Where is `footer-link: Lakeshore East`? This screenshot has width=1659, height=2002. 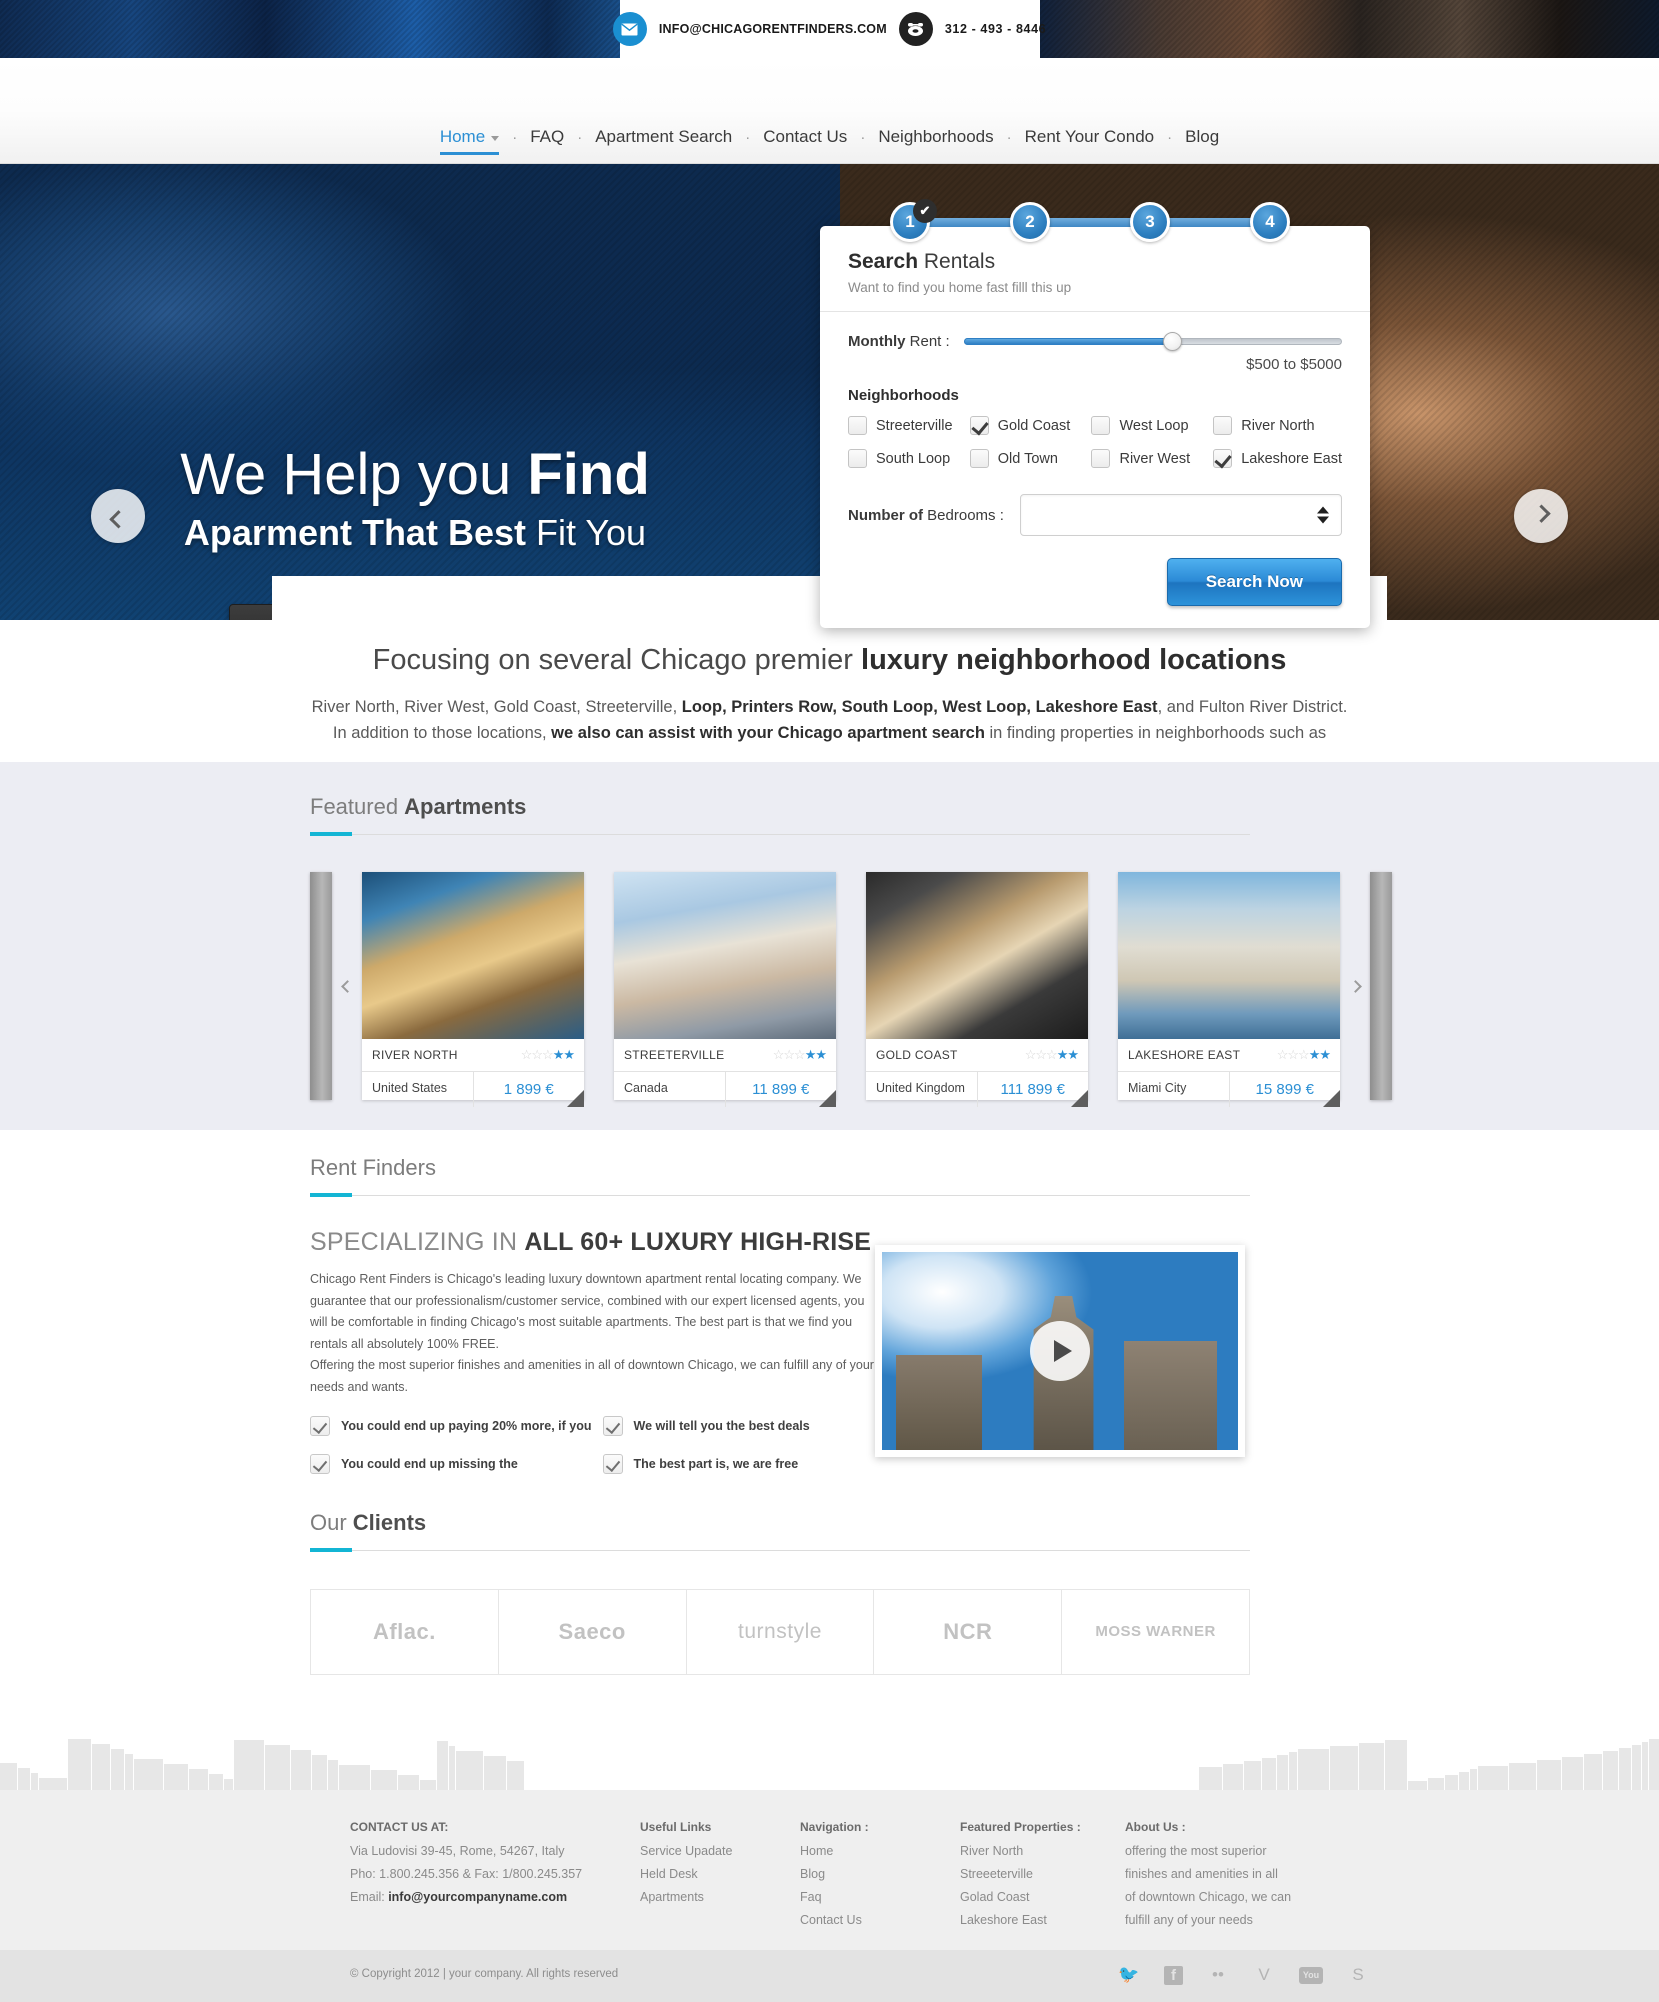
footer-link: Lakeshore East is located at coordinates (1042, 1920).